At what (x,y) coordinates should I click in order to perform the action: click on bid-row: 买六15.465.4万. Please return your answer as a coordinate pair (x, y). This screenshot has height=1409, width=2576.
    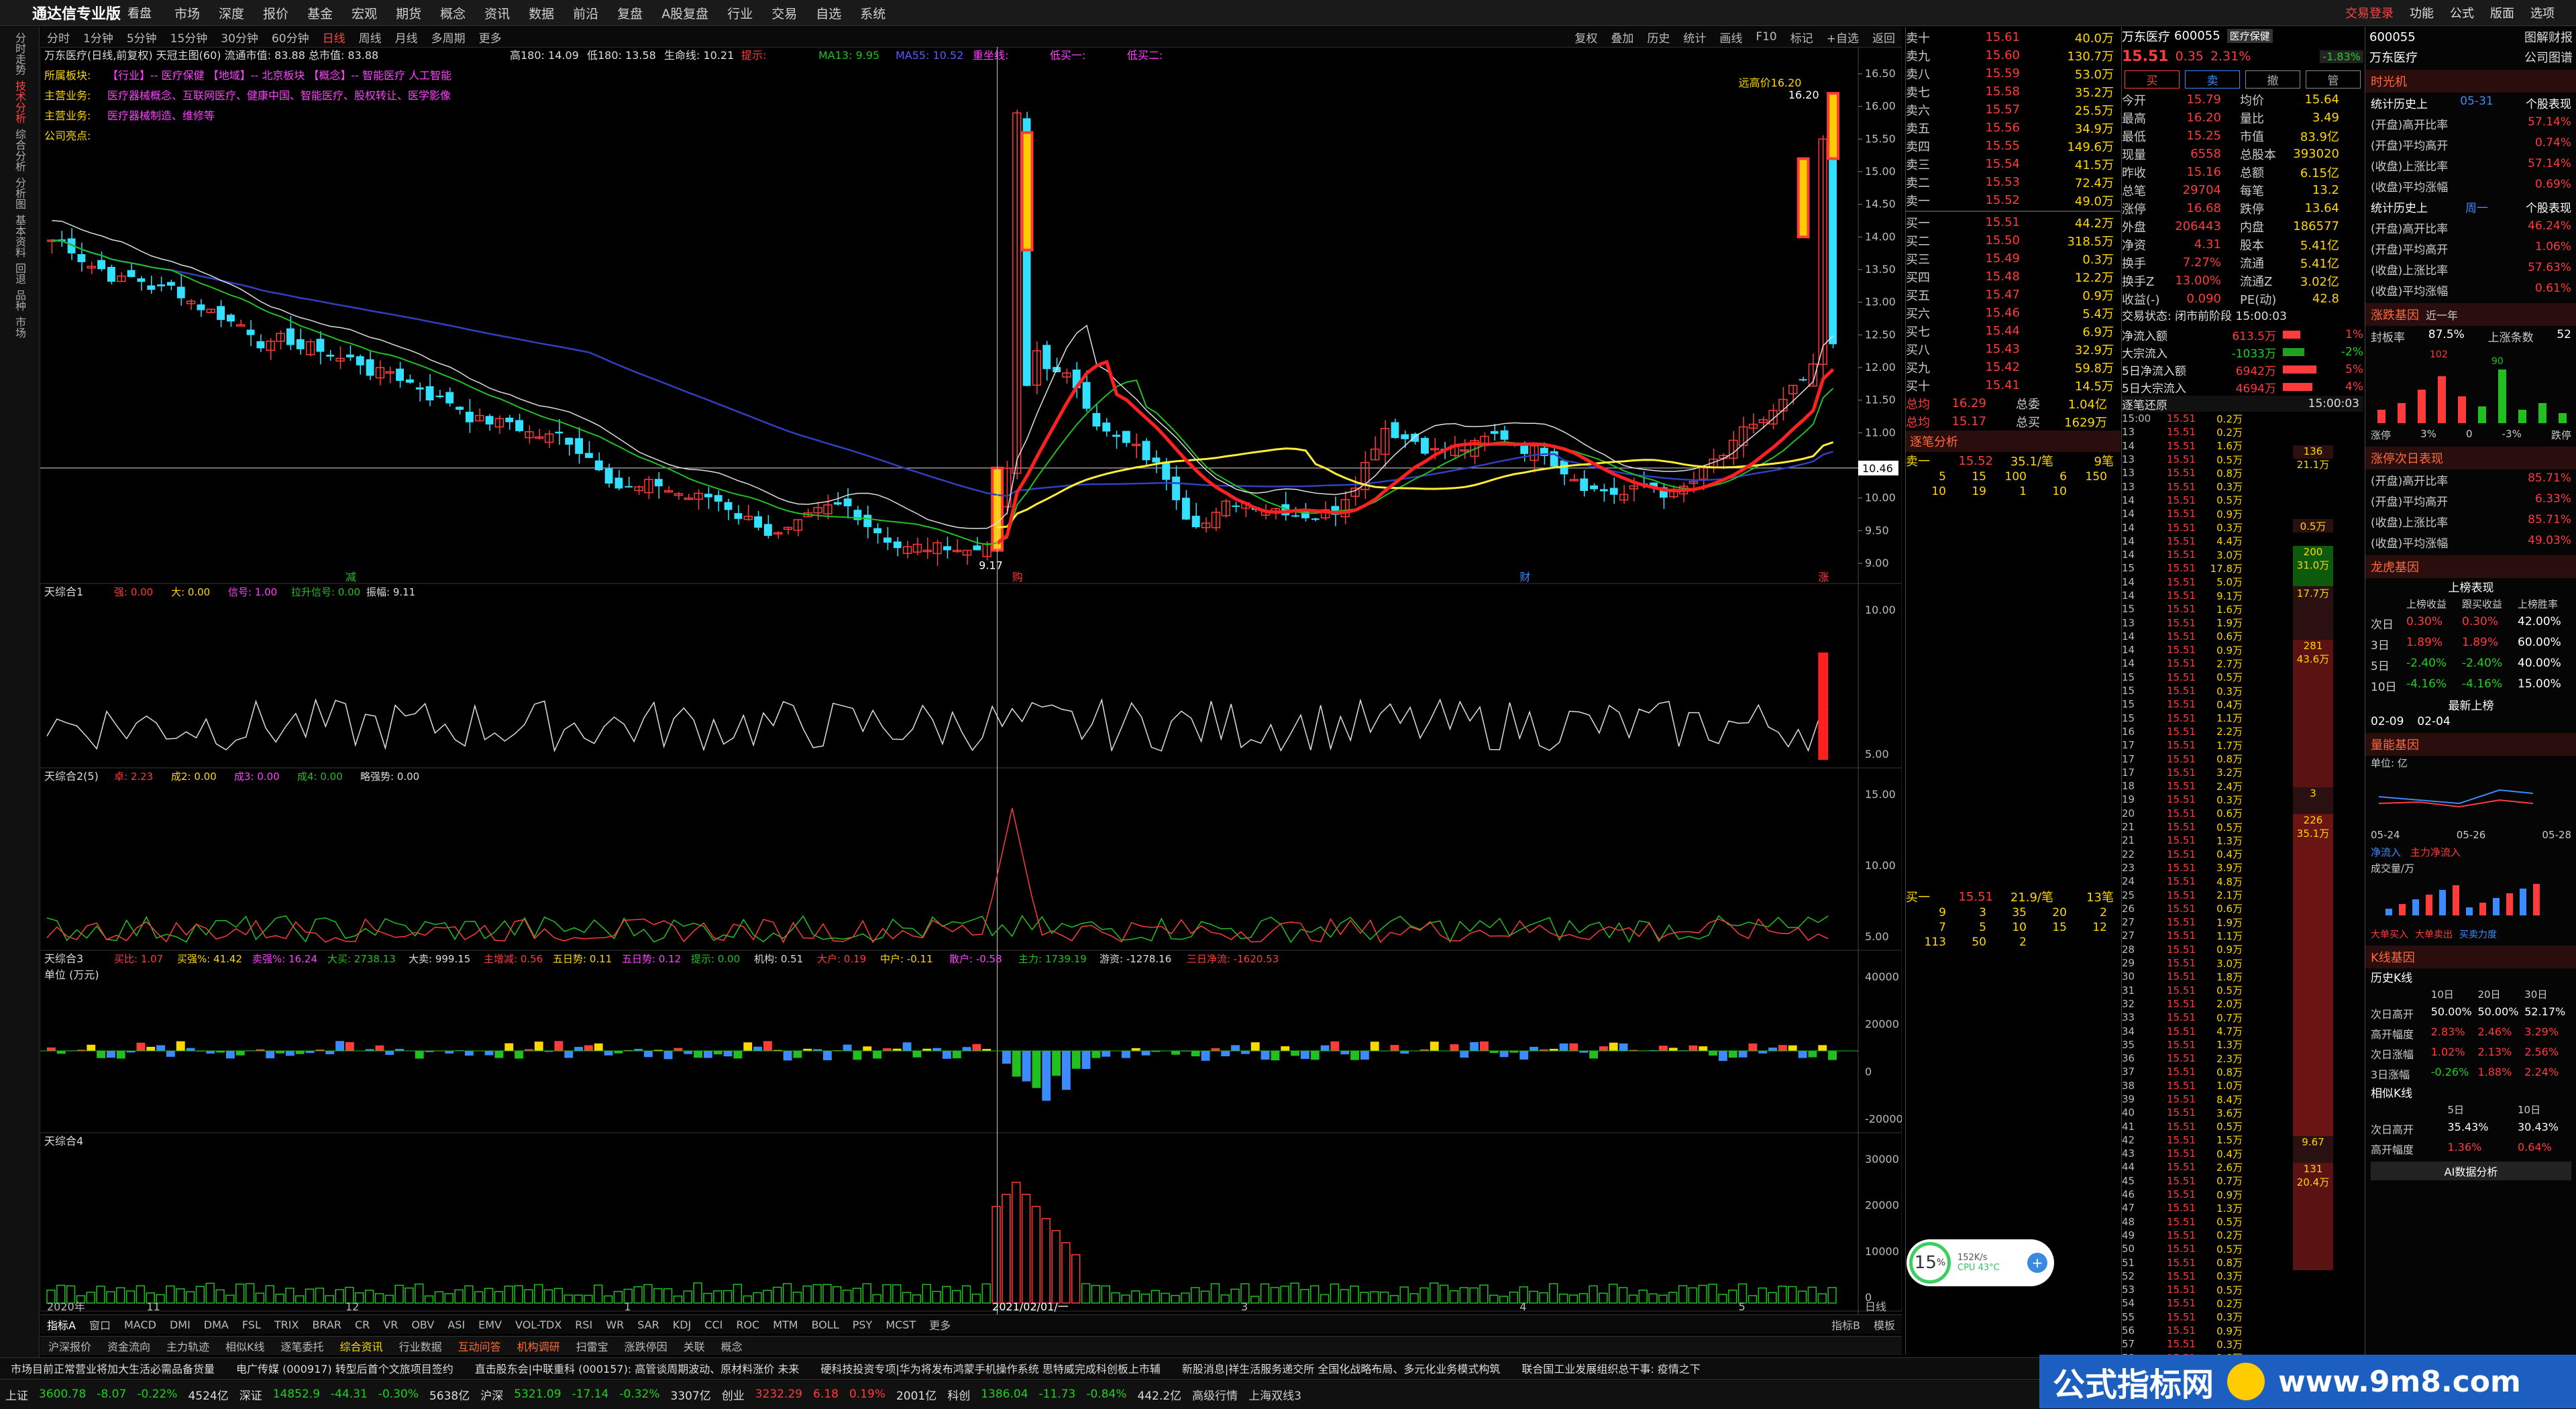
    Looking at the image, I should click on (2013, 313).